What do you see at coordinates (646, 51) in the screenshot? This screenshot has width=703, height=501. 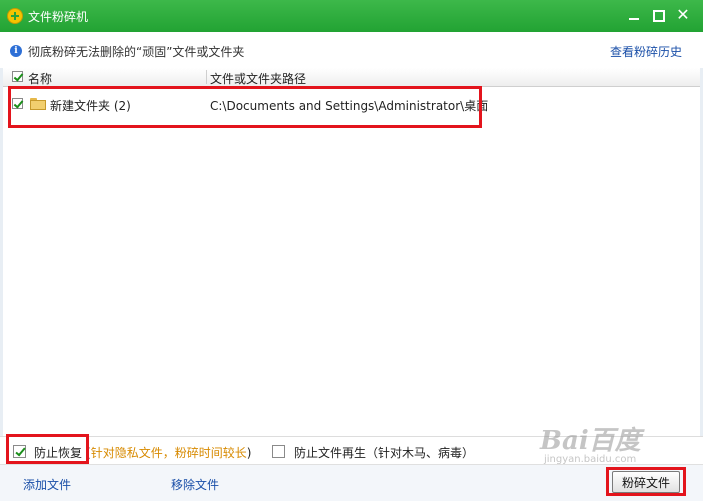 I see `view-history-link: 查看粉碎历史` at bounding box center [646, 51].